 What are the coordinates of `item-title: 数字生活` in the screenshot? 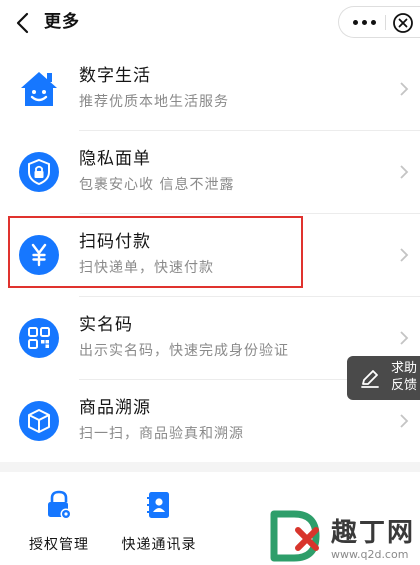 It's located at (115, 76).